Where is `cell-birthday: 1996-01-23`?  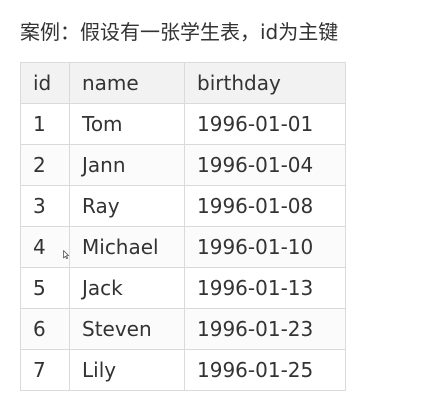
cell-birthday: 1996-01-23 is located at coordinates (265, 329).